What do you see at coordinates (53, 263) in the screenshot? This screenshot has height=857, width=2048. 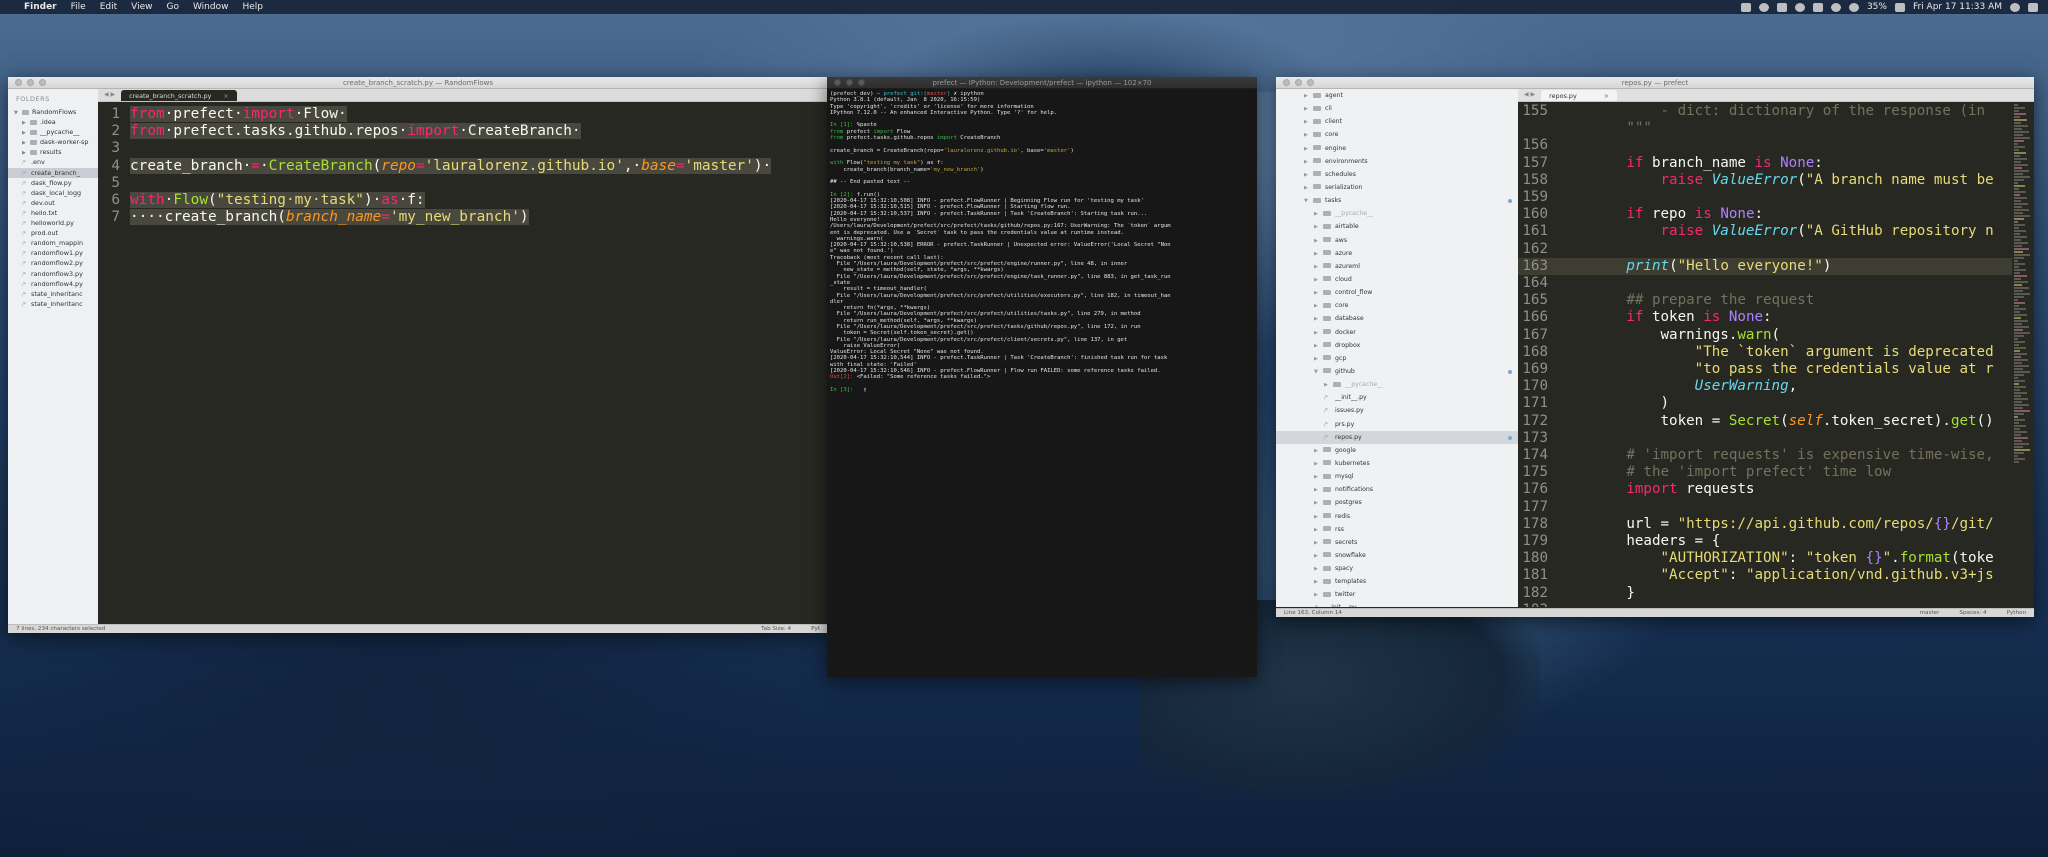 I see `file-item: /* randomflow2.py` at bounding box center [53, 263].